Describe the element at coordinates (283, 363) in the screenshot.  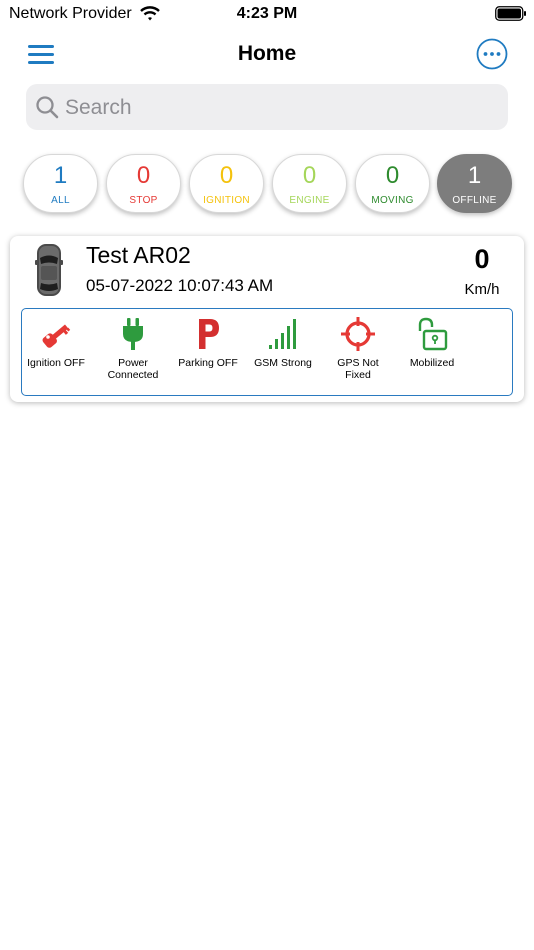
I see `indicator-label: GSM Strong` at that location.